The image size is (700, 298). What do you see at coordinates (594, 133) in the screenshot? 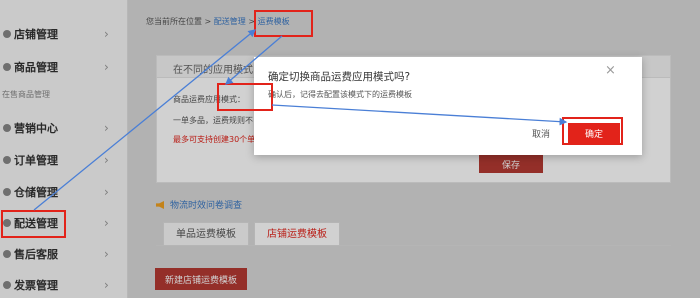
I see `confirm-button: 确定` at bounding box center [594, 133].